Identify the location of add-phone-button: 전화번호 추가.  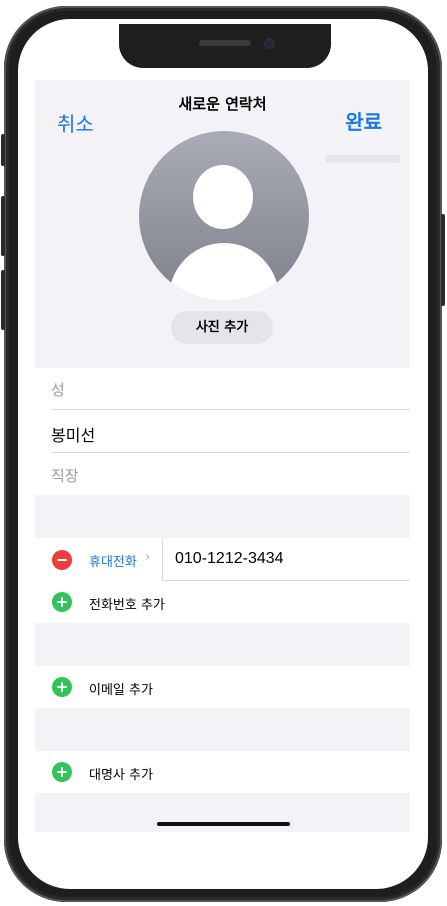
(127, 603).